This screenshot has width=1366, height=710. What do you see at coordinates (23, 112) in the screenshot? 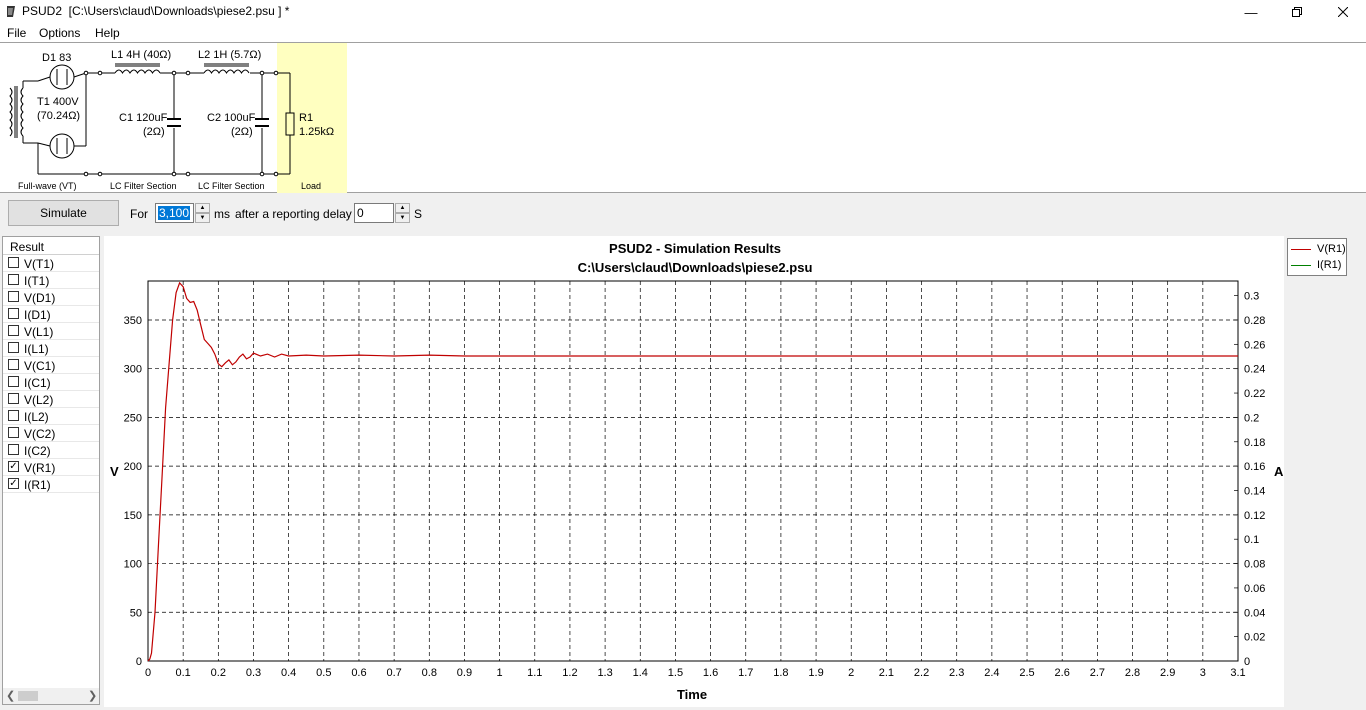
I see `transformer-icon` at bounding box center [23, 112].